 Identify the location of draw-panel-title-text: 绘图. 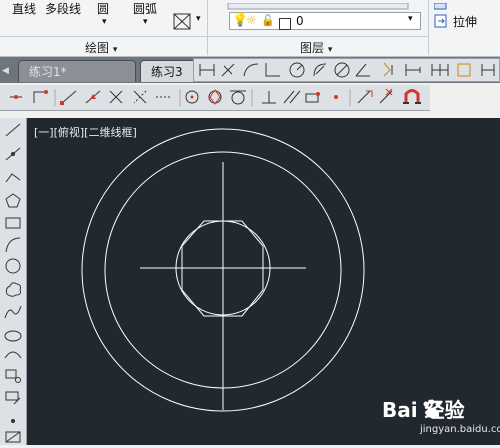
(97, 48).